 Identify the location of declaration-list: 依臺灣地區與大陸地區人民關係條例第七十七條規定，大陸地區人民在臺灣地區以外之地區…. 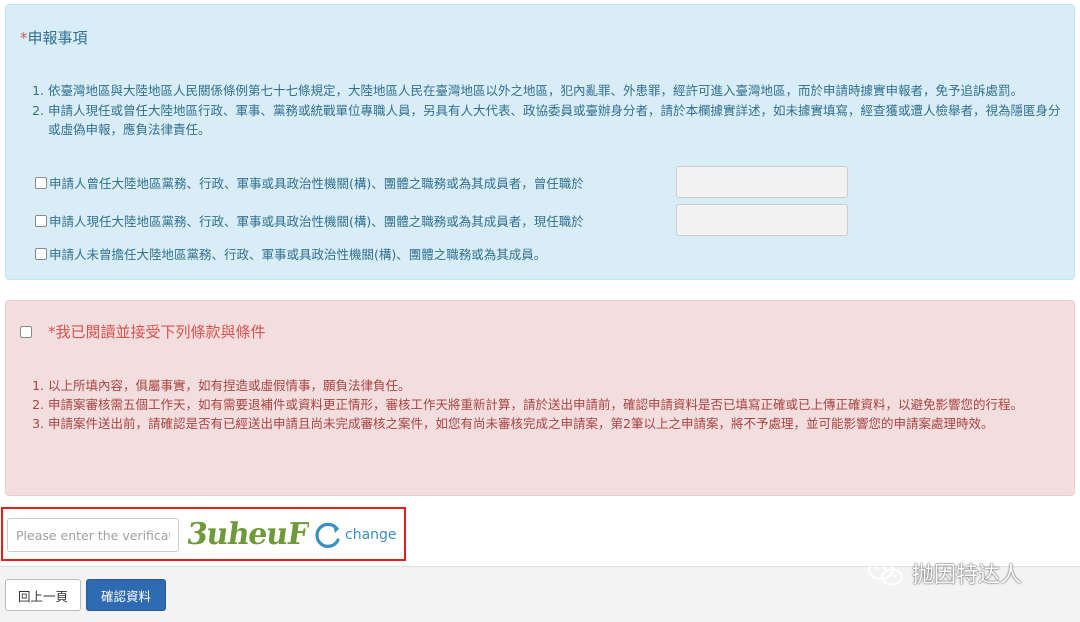
(546, 110).